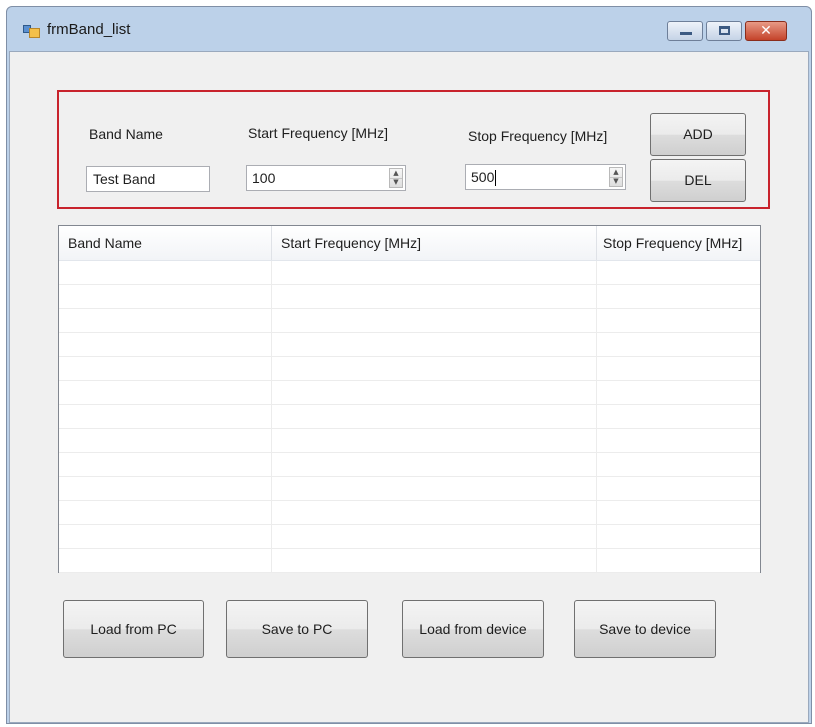 The width and height of the screenshot is (815, 727). Describe the element at coordinates (698, 134) in the screenshot. I see `add-button: ADD` at that location.